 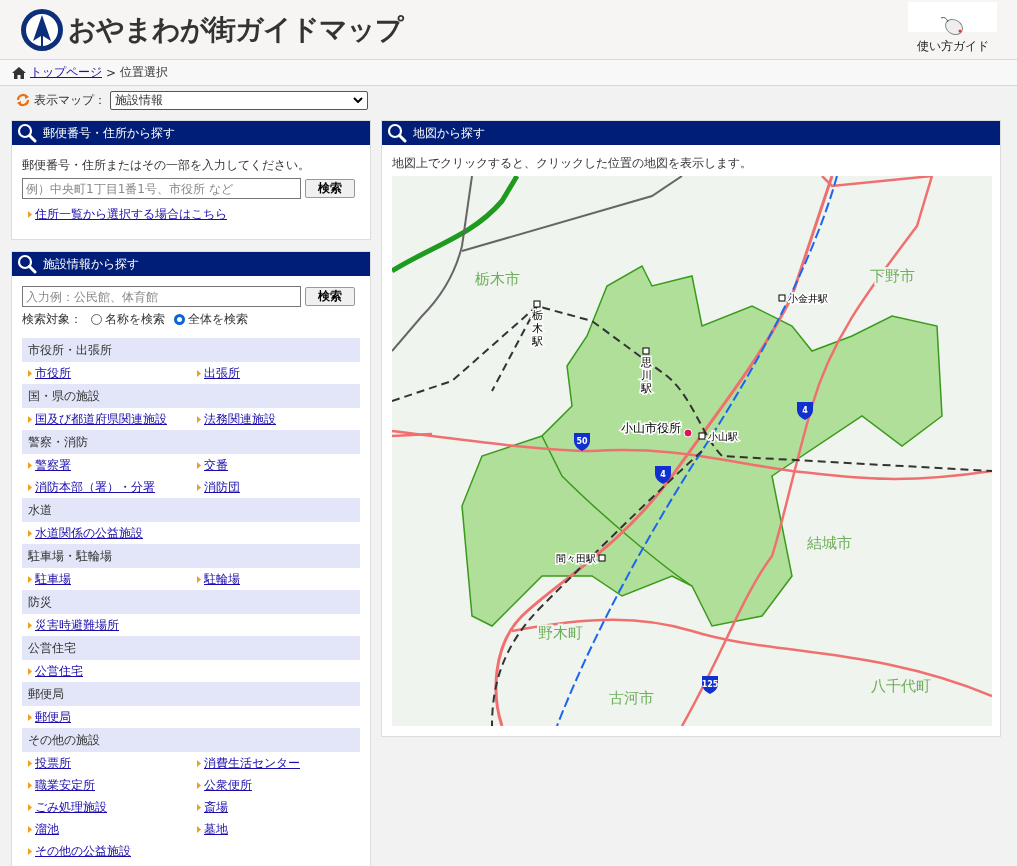 I want to click on instruction-text: 郵便番号・住所またはその一部を入力してください。, so click(x=166, y=165).